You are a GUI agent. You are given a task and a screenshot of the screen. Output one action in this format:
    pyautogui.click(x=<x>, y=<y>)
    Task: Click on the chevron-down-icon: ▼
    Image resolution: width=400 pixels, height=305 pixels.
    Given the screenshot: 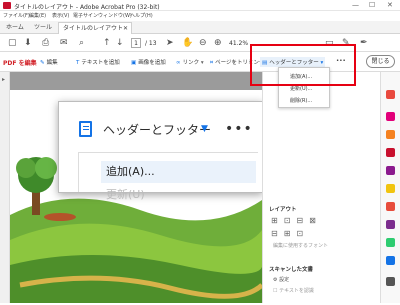 What is the action you would take?
    pyautogui.click(x=204, y=129)
    